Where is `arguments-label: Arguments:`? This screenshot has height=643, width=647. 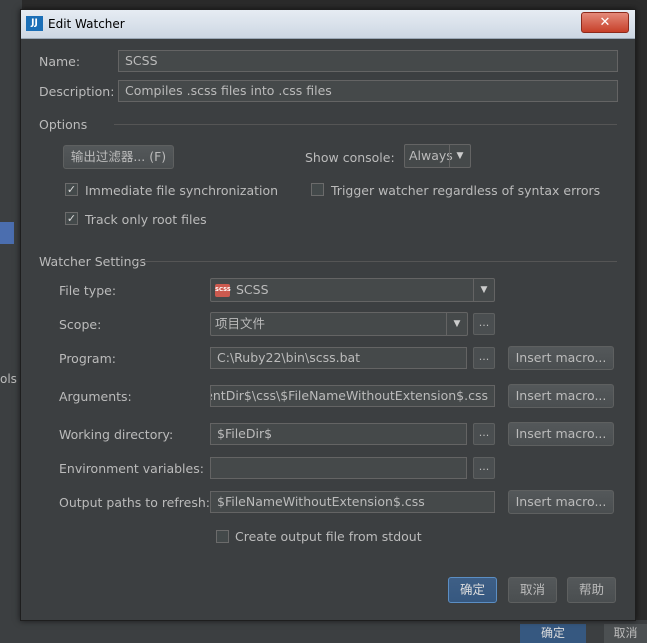
arguments-label: Arguments: is located at coordinates (95, 396).